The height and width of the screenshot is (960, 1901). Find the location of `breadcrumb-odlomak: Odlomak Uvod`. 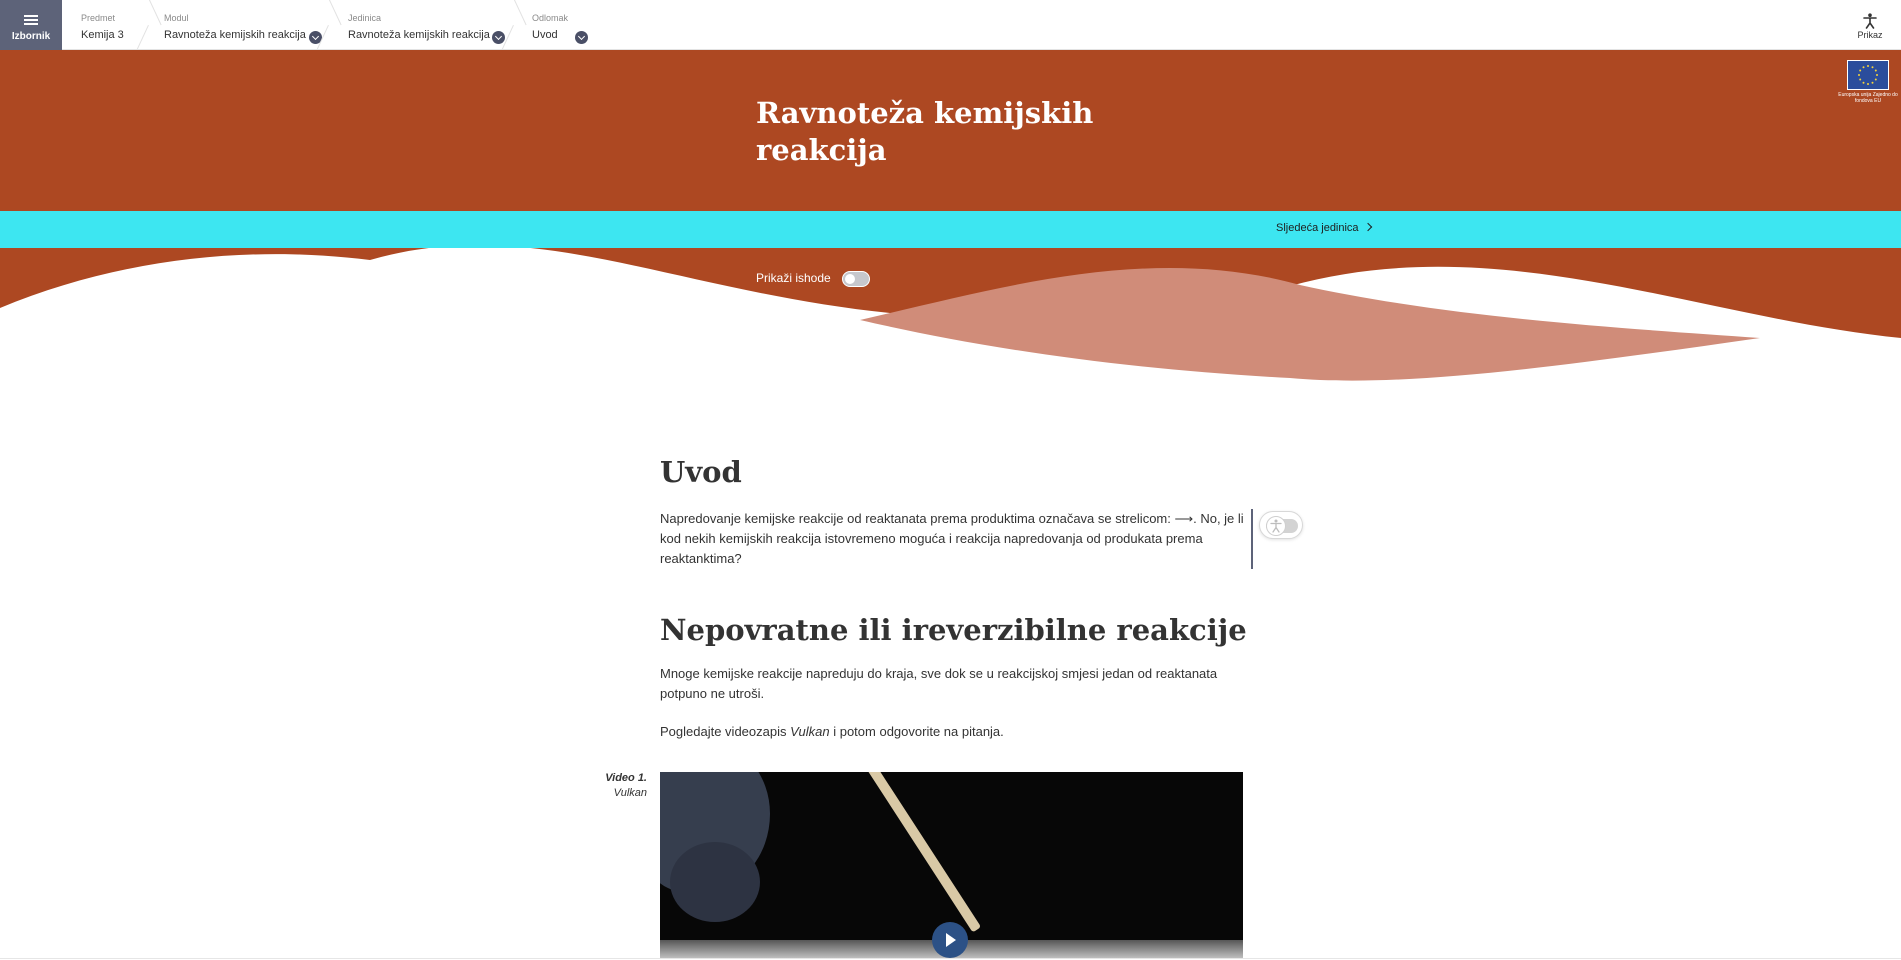

breadcrumb-odlomak: Odlomak Uvod is located at coordinates (562, 25).